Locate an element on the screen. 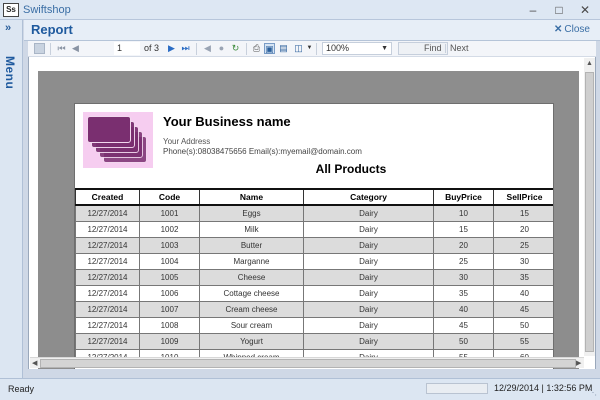 The image size is (600, 400). next-page-icon: ▶ is located at coordinates (171, 48).